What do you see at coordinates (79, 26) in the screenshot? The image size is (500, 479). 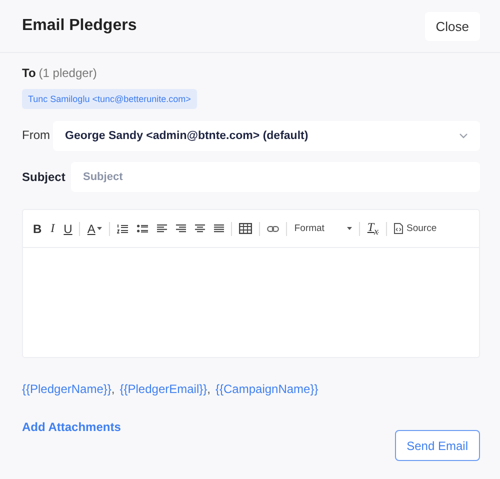 I see `dialog-title: Email Pledgers` at bounding box center [79, 26].